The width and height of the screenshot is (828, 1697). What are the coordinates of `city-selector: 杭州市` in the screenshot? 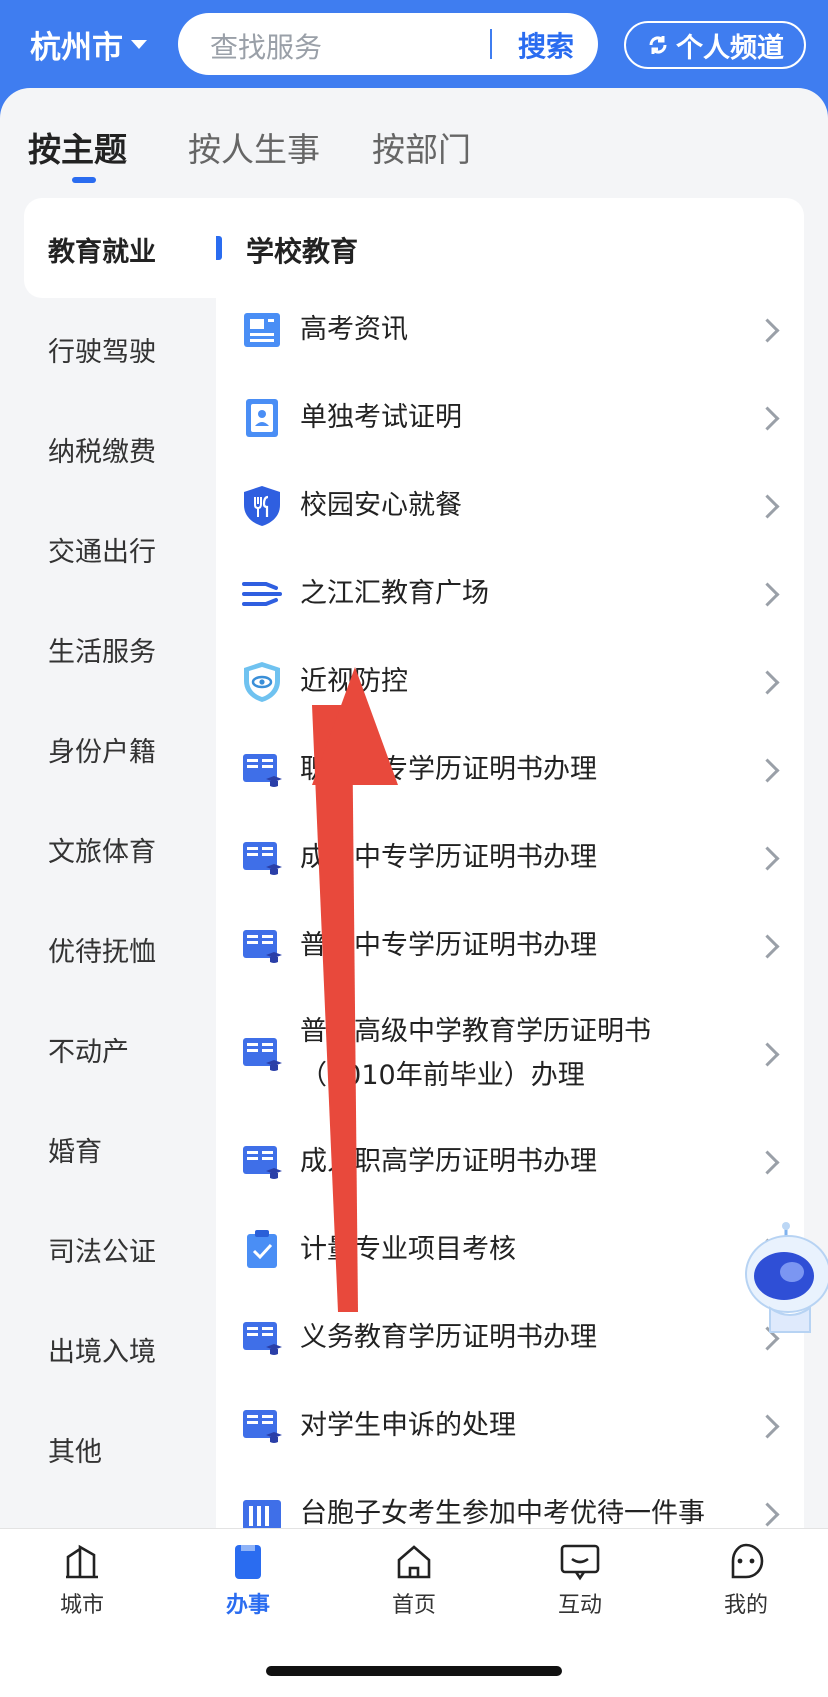 It's located at (88, 44).